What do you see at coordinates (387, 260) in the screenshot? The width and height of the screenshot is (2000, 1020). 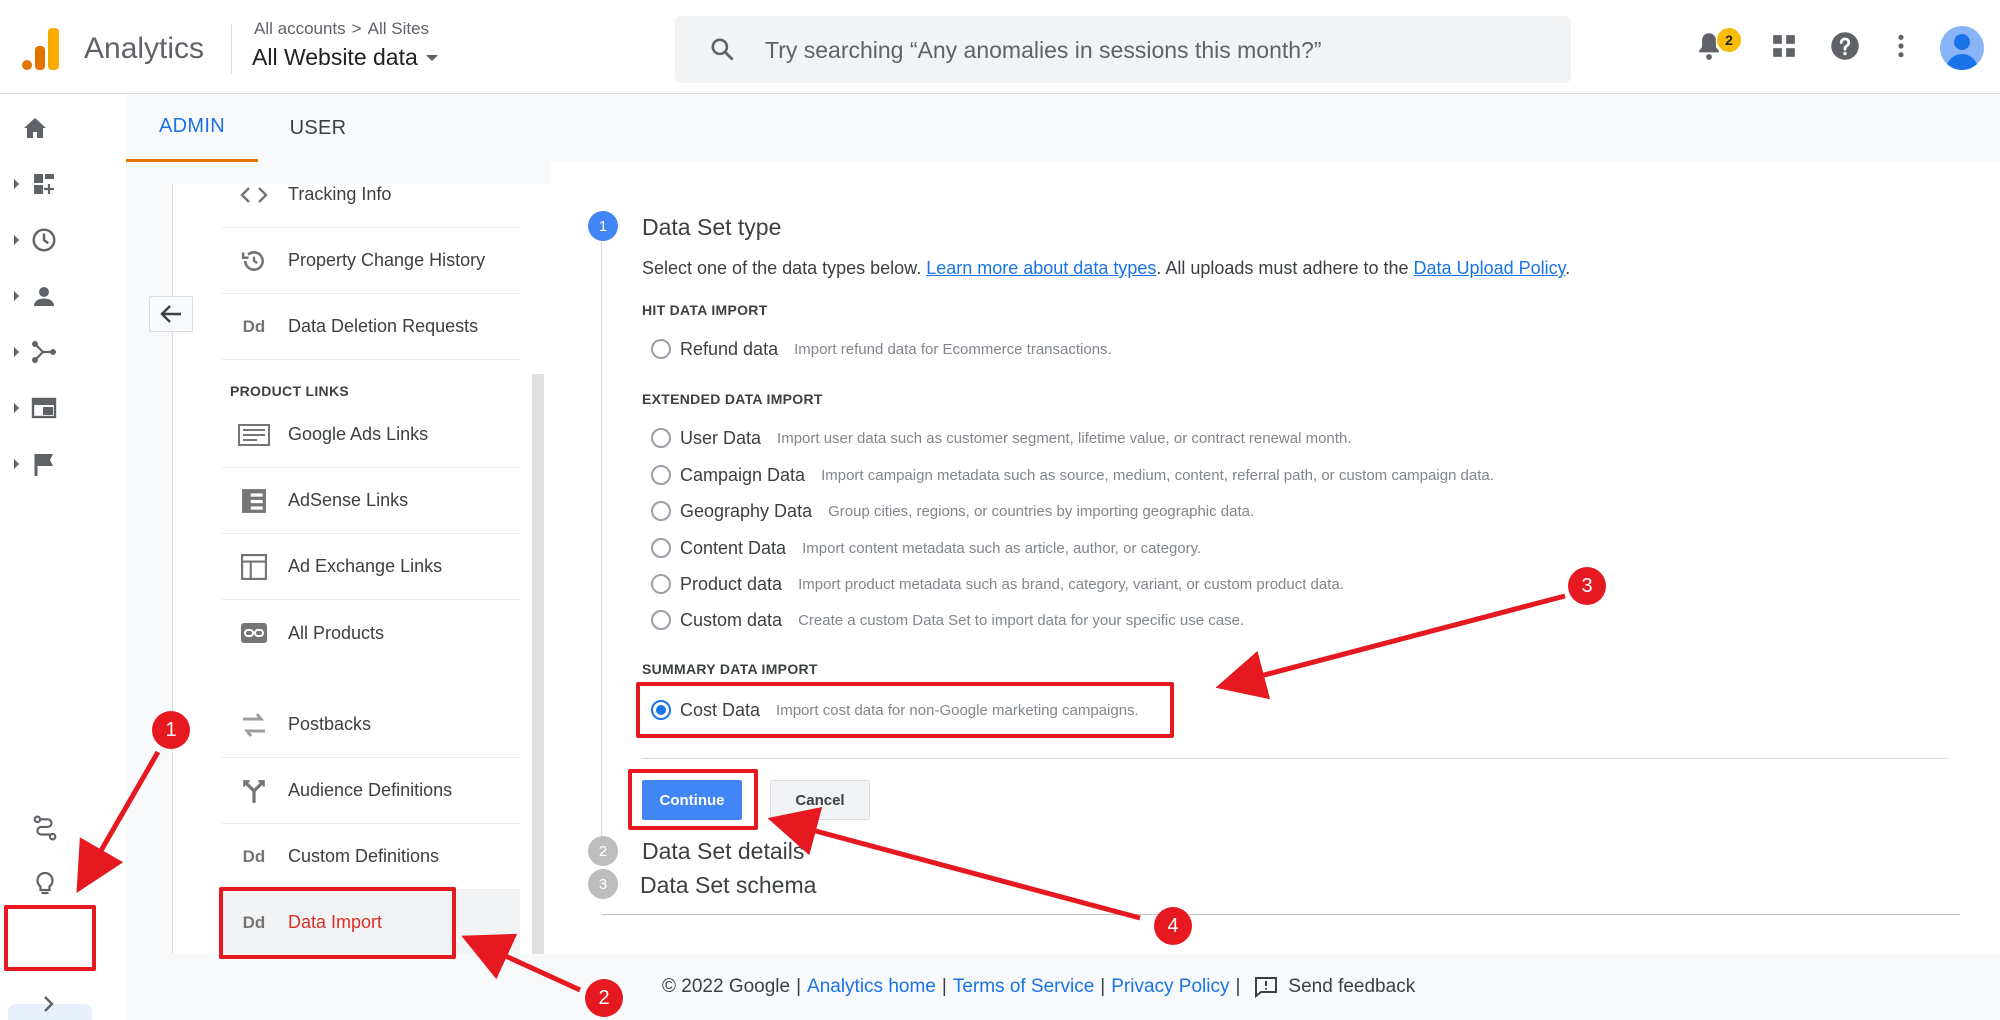 I see `nav-item-label: Property Change History` at bounding box center [387, 260].